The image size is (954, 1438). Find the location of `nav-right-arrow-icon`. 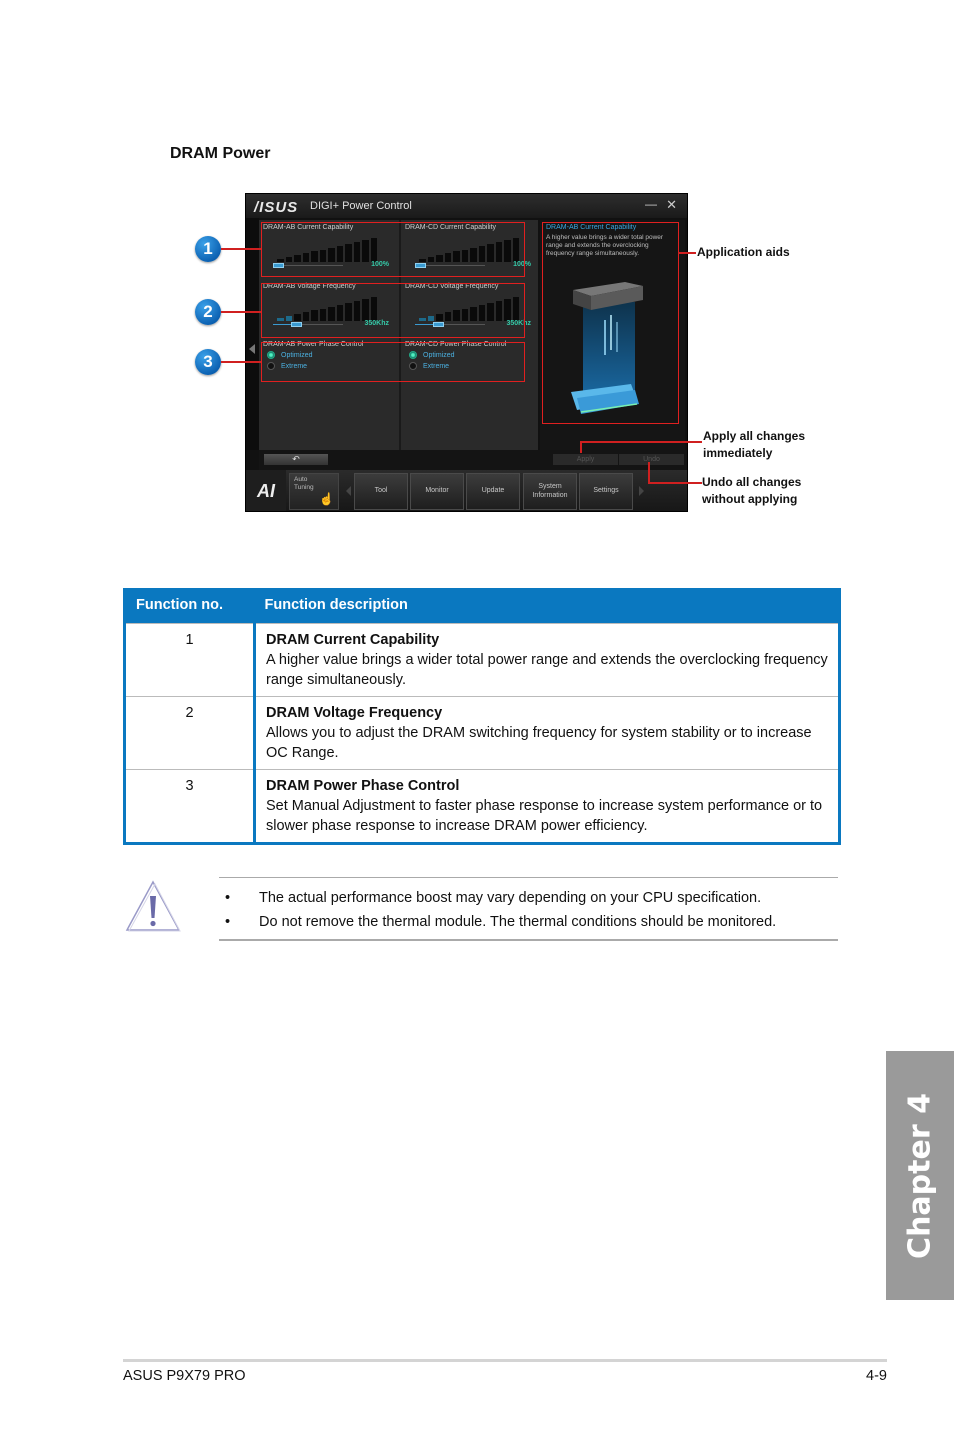

nav-right-arrow-icon is located at coordinates (641, 491).